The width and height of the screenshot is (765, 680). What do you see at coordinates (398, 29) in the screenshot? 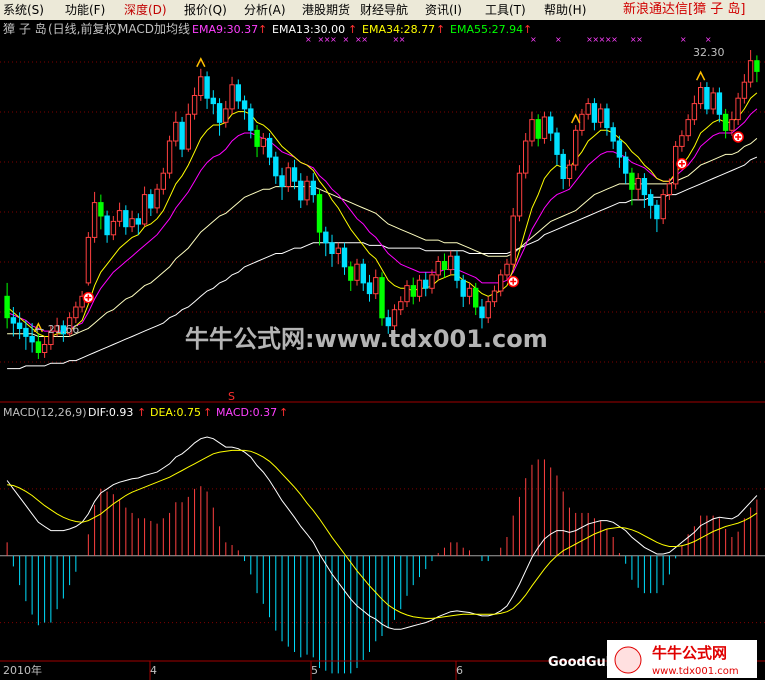
I see `ema34-legend: EMA34:28.77` at bounding box center [398, 29].